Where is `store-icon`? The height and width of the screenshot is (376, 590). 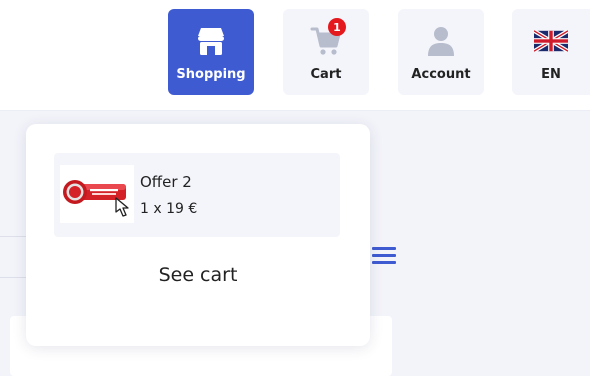 store-icon is located at coordinates (211, 41).